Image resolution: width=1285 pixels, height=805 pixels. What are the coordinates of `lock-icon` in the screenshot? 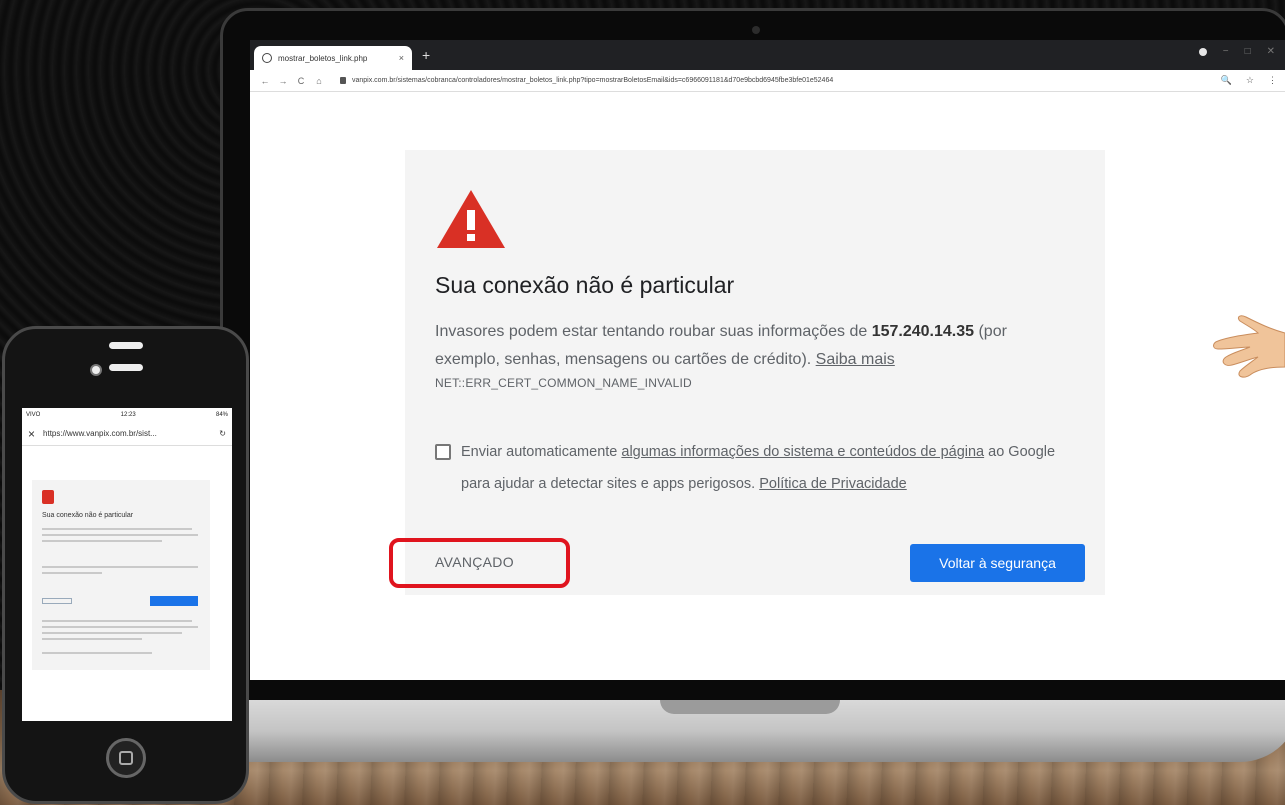 It's located at (343, 80).